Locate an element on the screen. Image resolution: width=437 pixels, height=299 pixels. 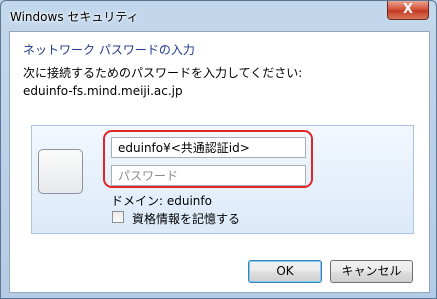
ok-button: OK is located at coordinates (285, 271).